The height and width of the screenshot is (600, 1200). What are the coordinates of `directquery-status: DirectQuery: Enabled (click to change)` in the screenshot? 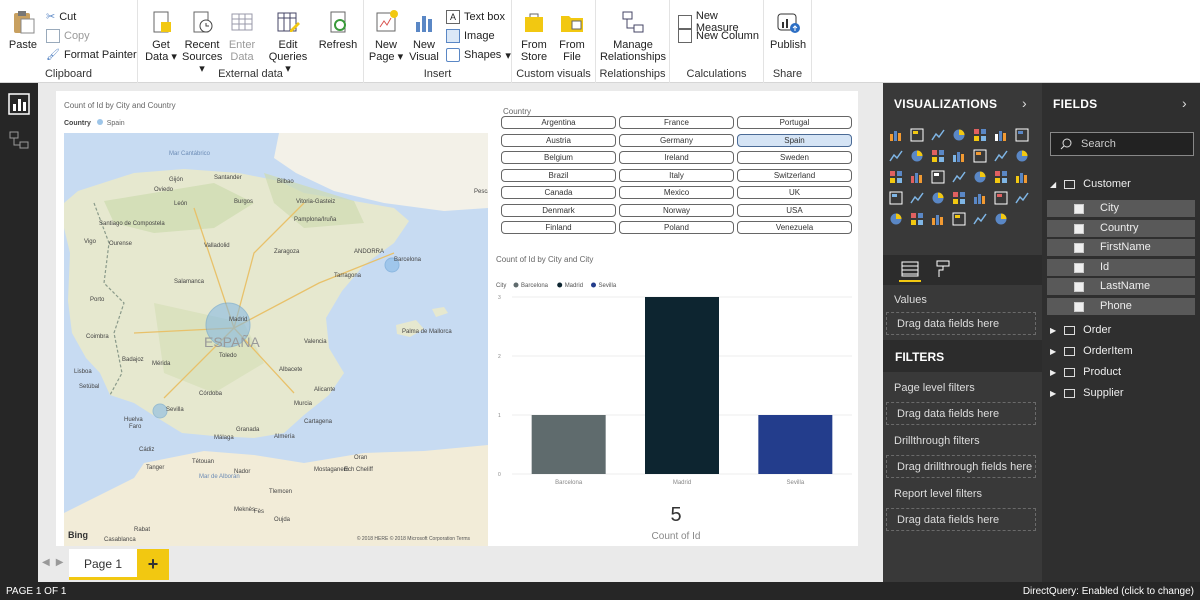 It's located at (1108, 591).